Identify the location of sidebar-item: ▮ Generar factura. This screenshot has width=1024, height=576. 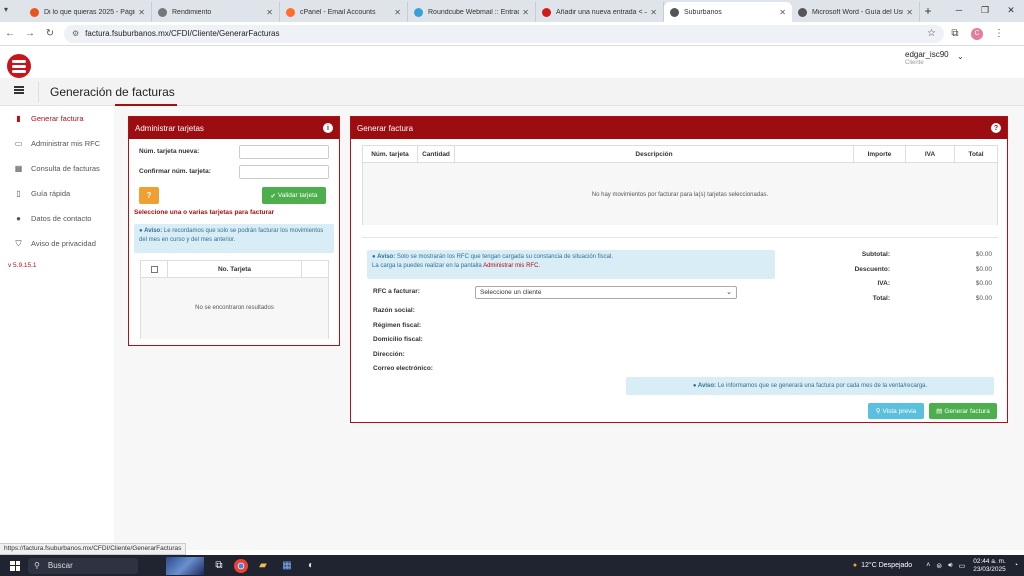
(57, 118).